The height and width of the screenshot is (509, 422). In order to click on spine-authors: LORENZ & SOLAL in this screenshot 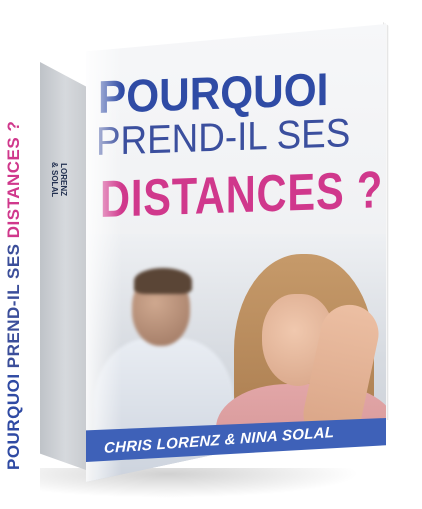, I will do `click(59, 179)`.